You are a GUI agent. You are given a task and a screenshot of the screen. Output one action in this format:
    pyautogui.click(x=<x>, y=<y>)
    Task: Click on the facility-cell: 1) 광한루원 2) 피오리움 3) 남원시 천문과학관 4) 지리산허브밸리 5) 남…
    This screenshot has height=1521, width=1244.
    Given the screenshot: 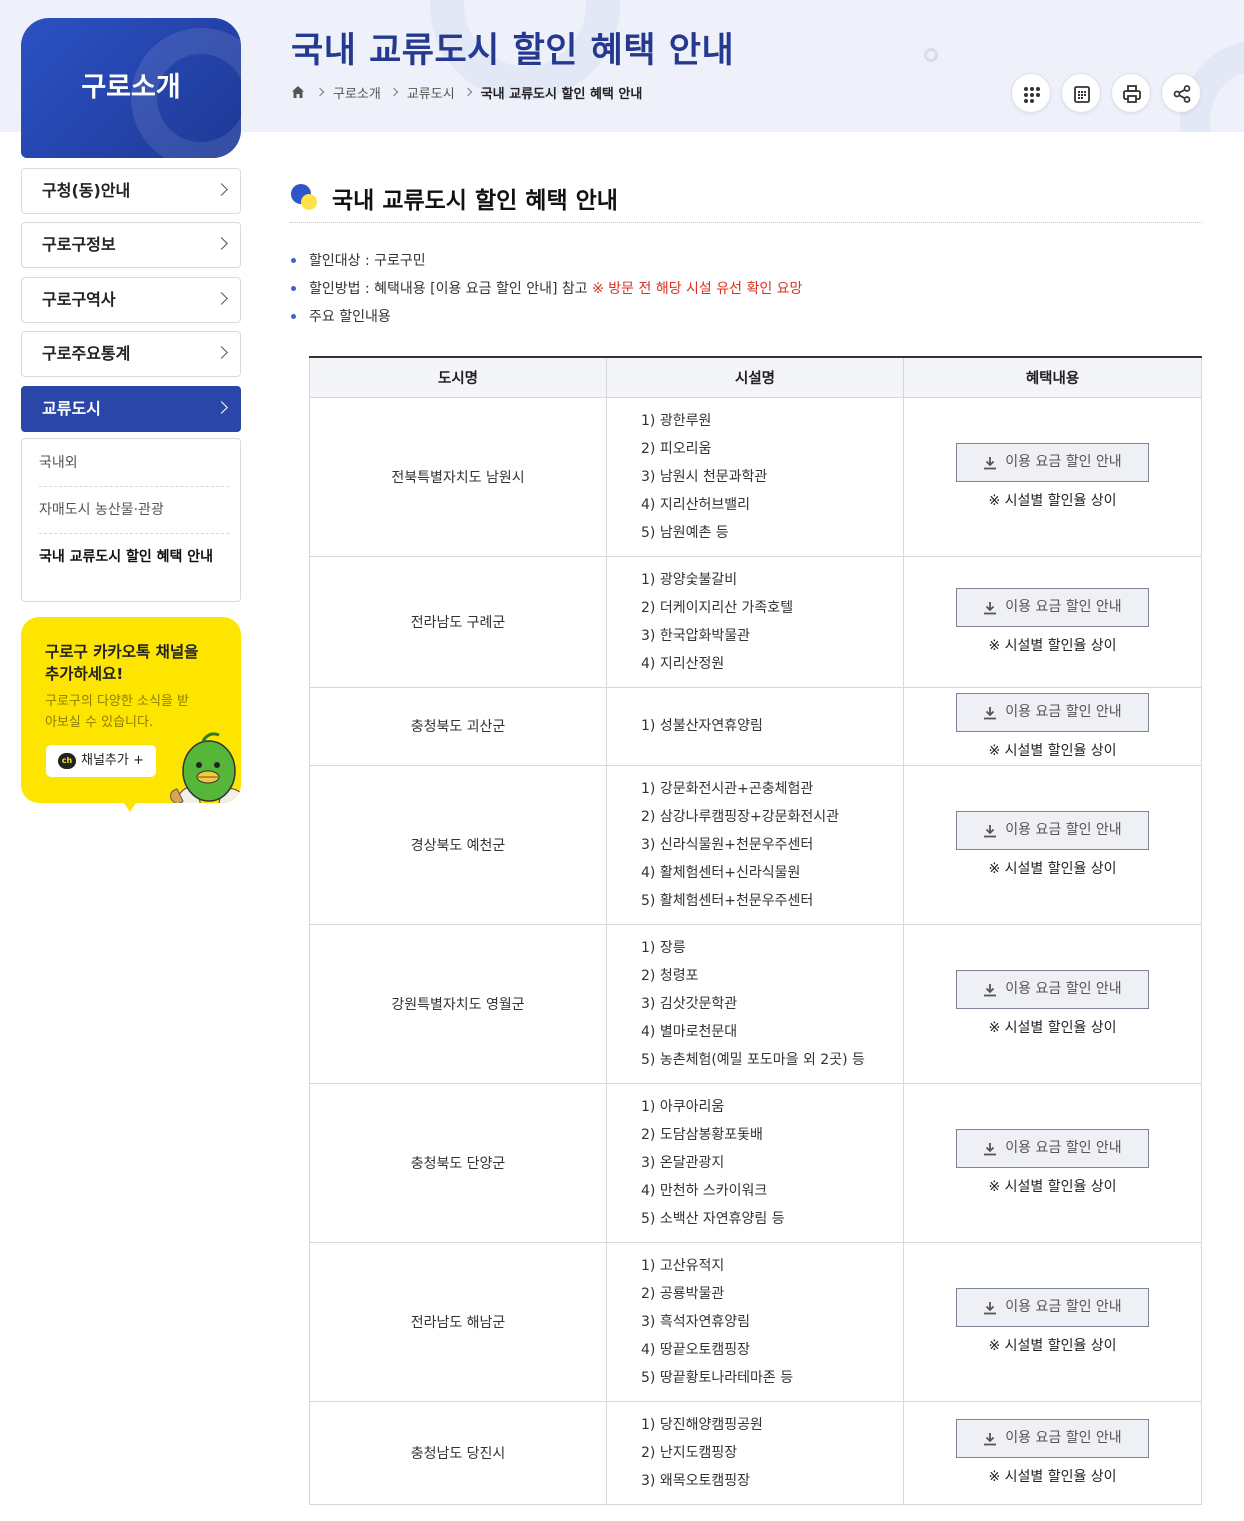 What is the action you would take?
    pyautogui.click(x=755, y=476)
    